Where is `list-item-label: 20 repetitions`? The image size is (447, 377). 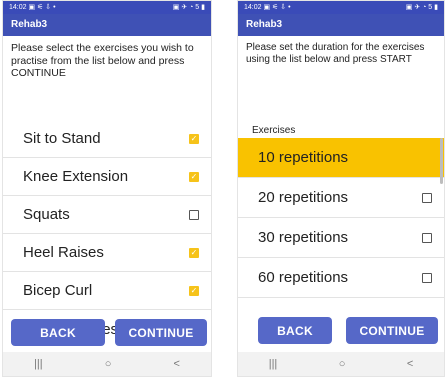 list-item-label: 20 repetitions is located at coordinates (303, 197).